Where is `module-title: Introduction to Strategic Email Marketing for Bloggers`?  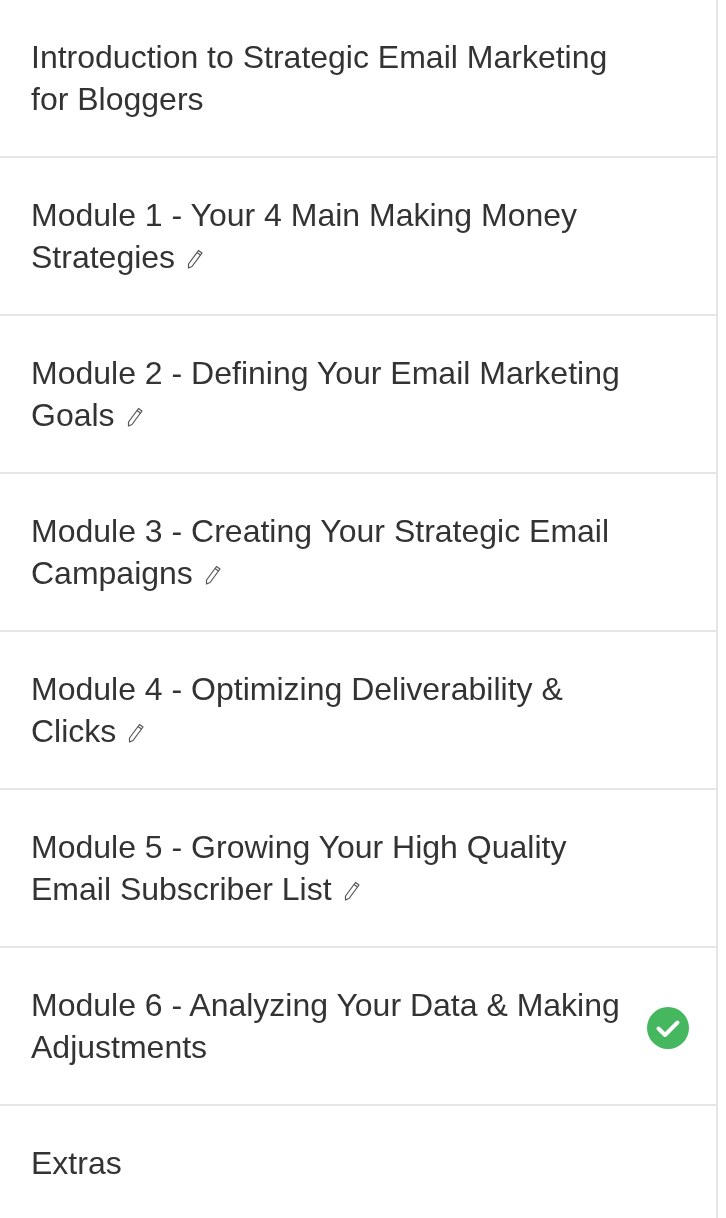 module-title: Introduction to Strategic Email Marketing for Bloggers is located at coordinates (338, 78).